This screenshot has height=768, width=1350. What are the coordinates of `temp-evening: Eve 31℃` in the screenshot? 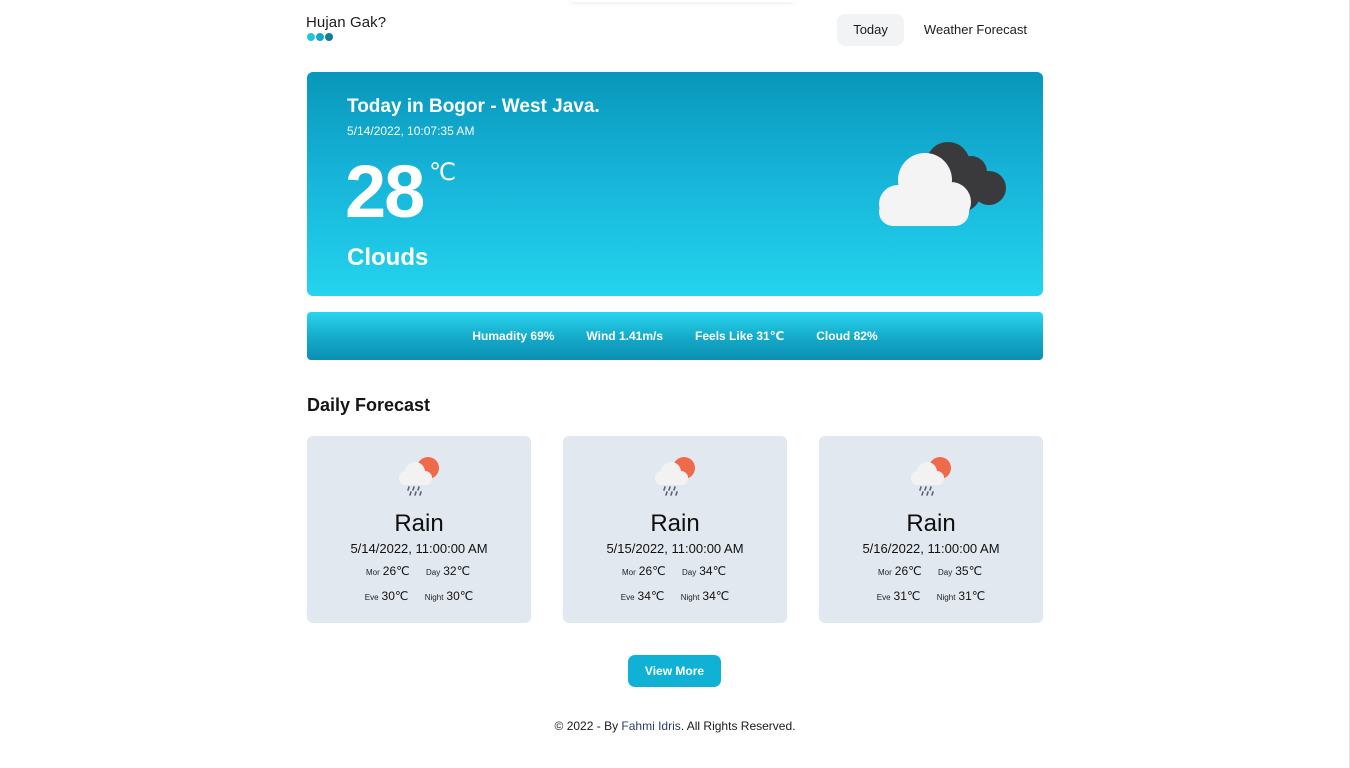 It's located at (900, 596).